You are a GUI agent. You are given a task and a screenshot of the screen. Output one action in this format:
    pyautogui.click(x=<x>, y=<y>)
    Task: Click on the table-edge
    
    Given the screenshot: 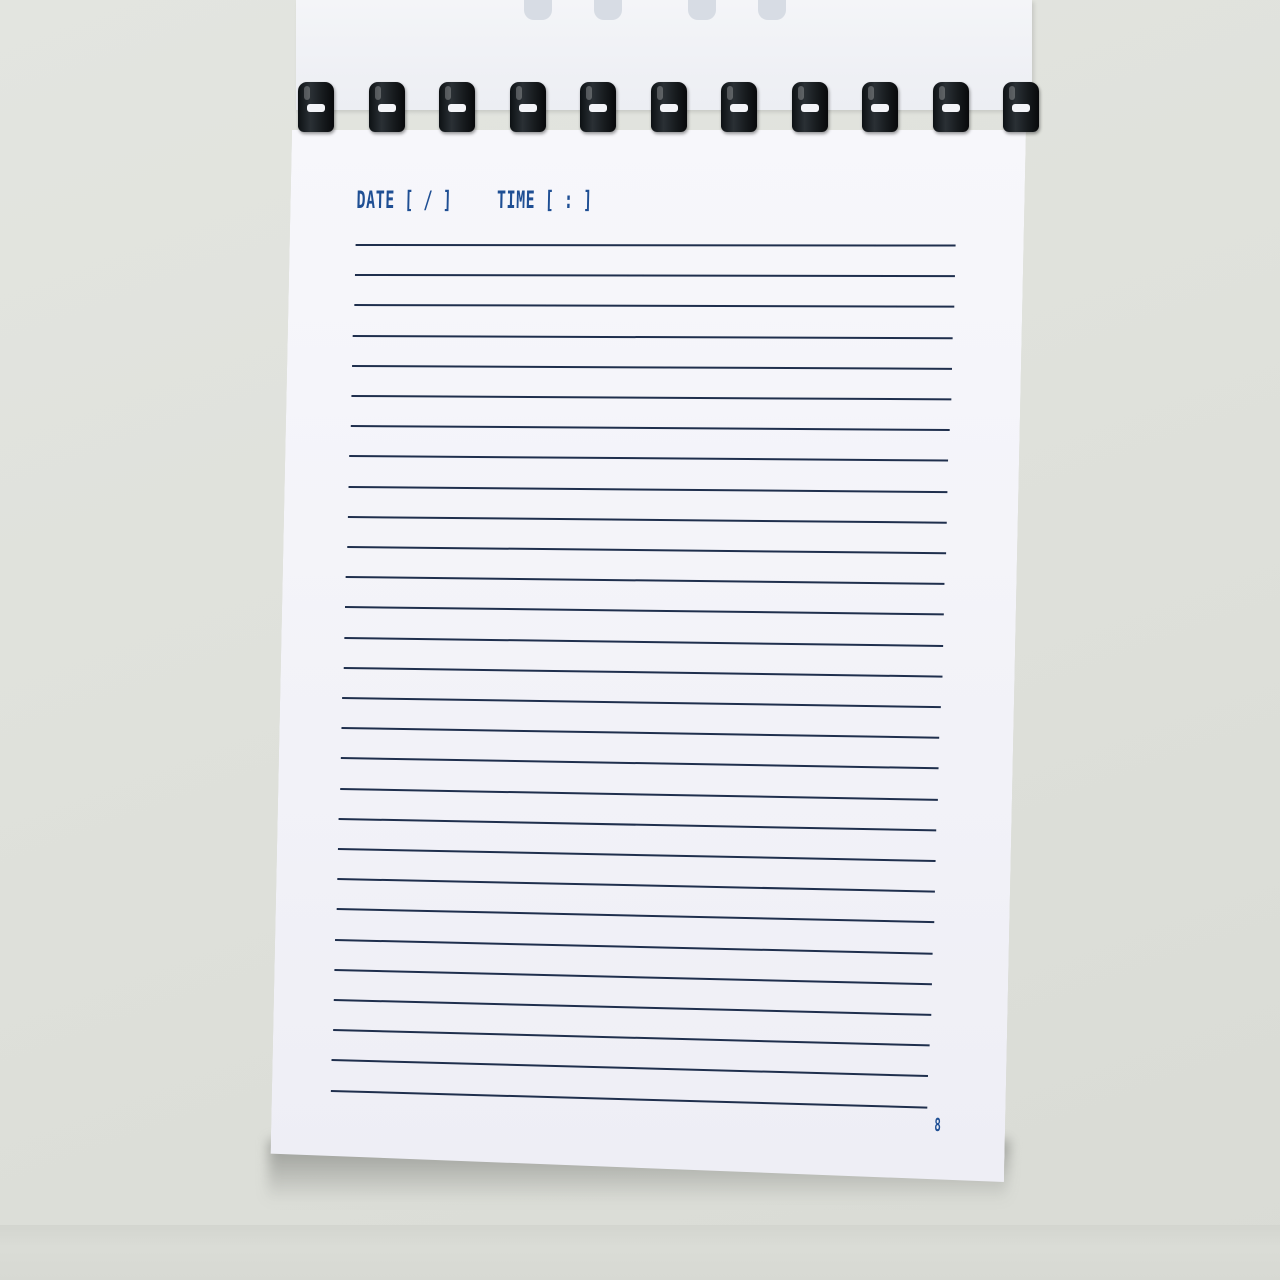 What is the action you would take?
    pyautogui.click(x=640, y=1252)
    